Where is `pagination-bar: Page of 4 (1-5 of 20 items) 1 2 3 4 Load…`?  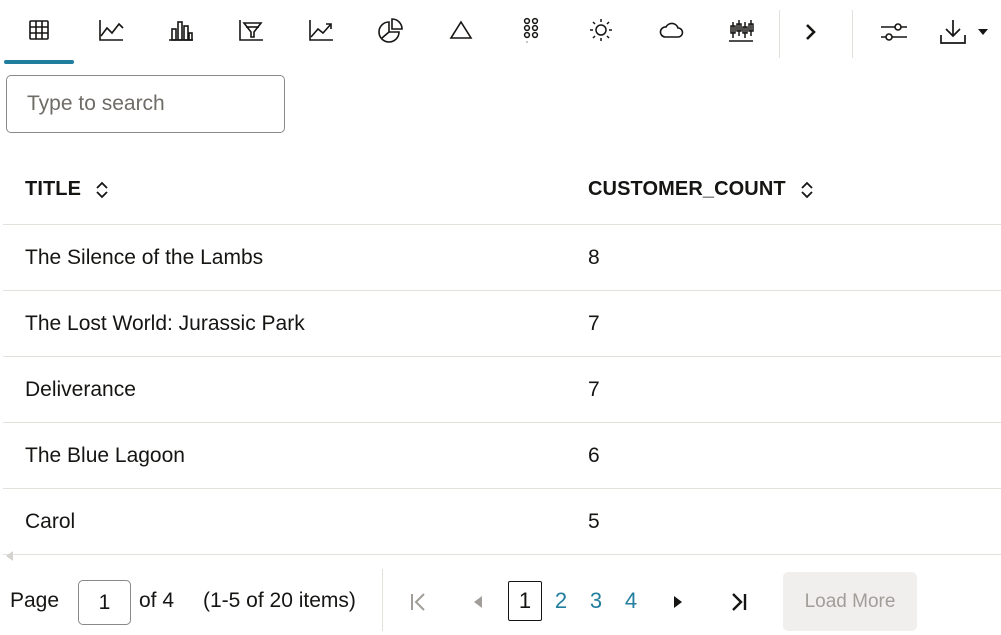
pagination-bar: Page of 4 (1-5 of 20 items) 1 2 3 4 Load… is located at coordinates (500, 600).